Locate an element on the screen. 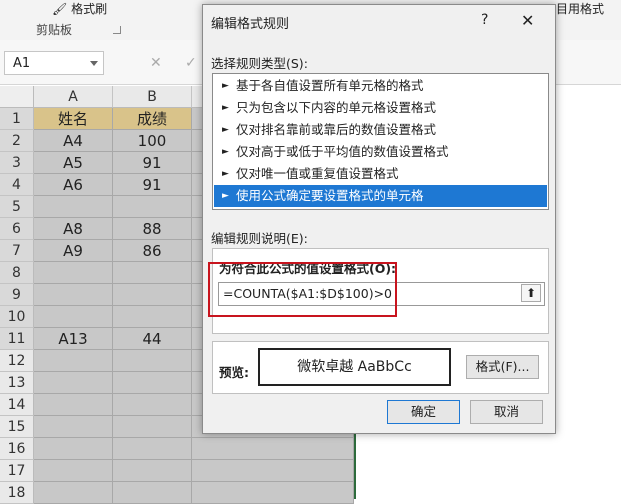  rule-type-item: ► 只为包含以下内容的单元格设置格式 is located at coordinates (380, 108).